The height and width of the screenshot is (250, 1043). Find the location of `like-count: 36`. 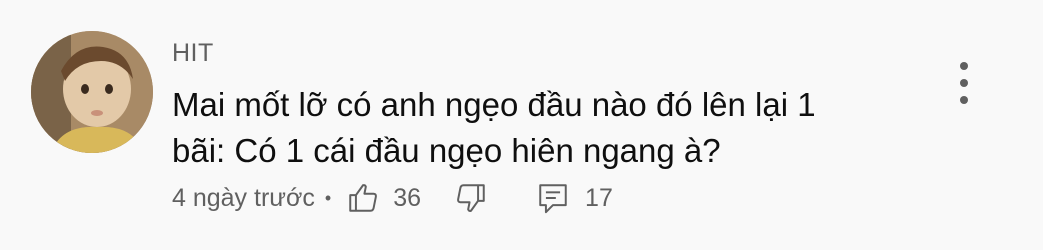

like-count: 36 is located at coordinates (407, 197).